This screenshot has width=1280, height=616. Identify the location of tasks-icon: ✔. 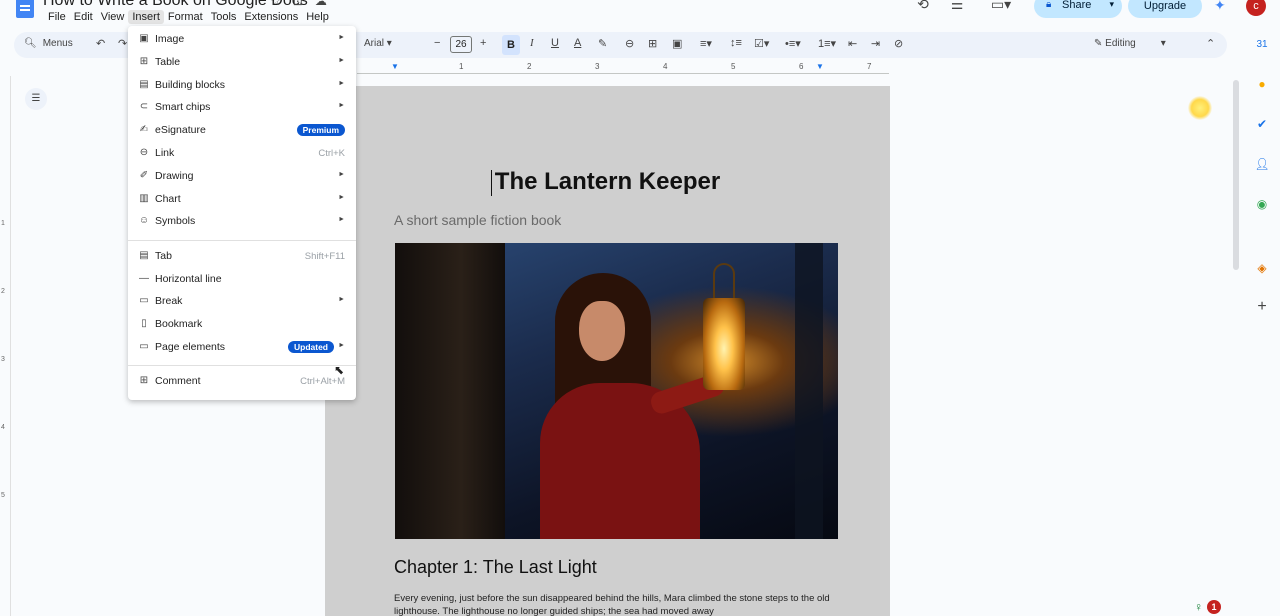
(1262, 124).